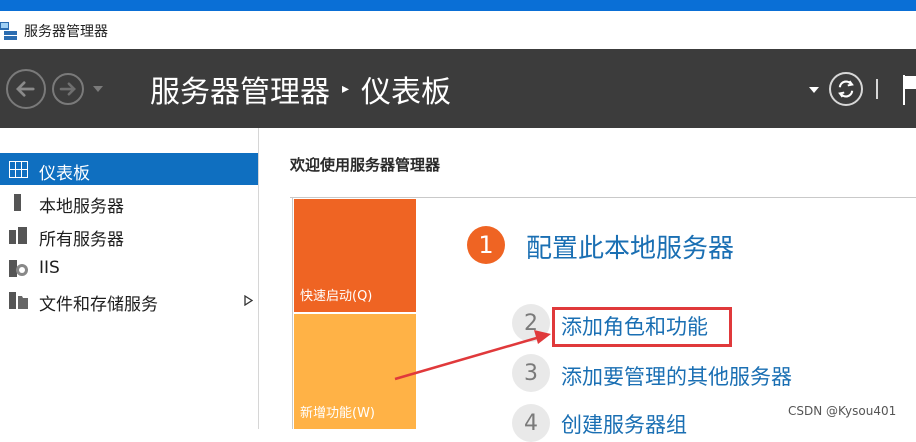 This screenshot has height=442, width=916. Describe the element at coordinates (81, 207) in the screenshot. I see `sidebar-item-label: 本地服务器` at that location.